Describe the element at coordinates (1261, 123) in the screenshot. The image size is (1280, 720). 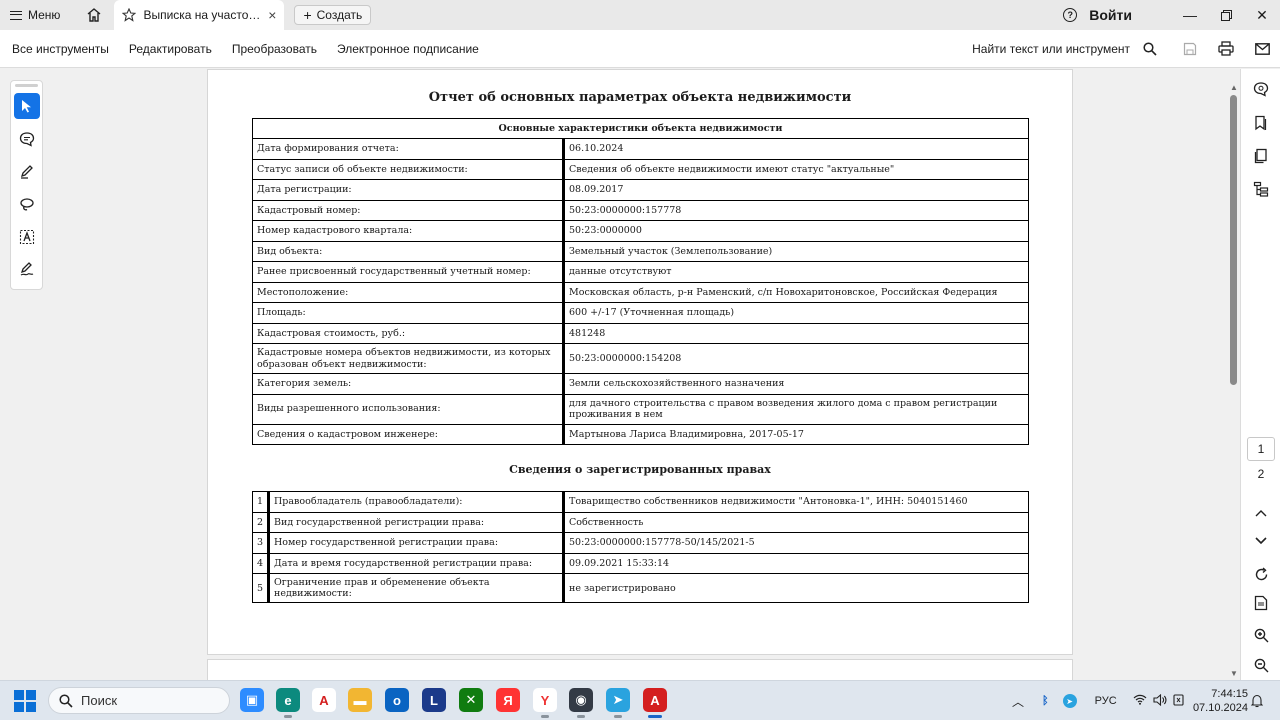
I see `bookmark-icon` at that location.